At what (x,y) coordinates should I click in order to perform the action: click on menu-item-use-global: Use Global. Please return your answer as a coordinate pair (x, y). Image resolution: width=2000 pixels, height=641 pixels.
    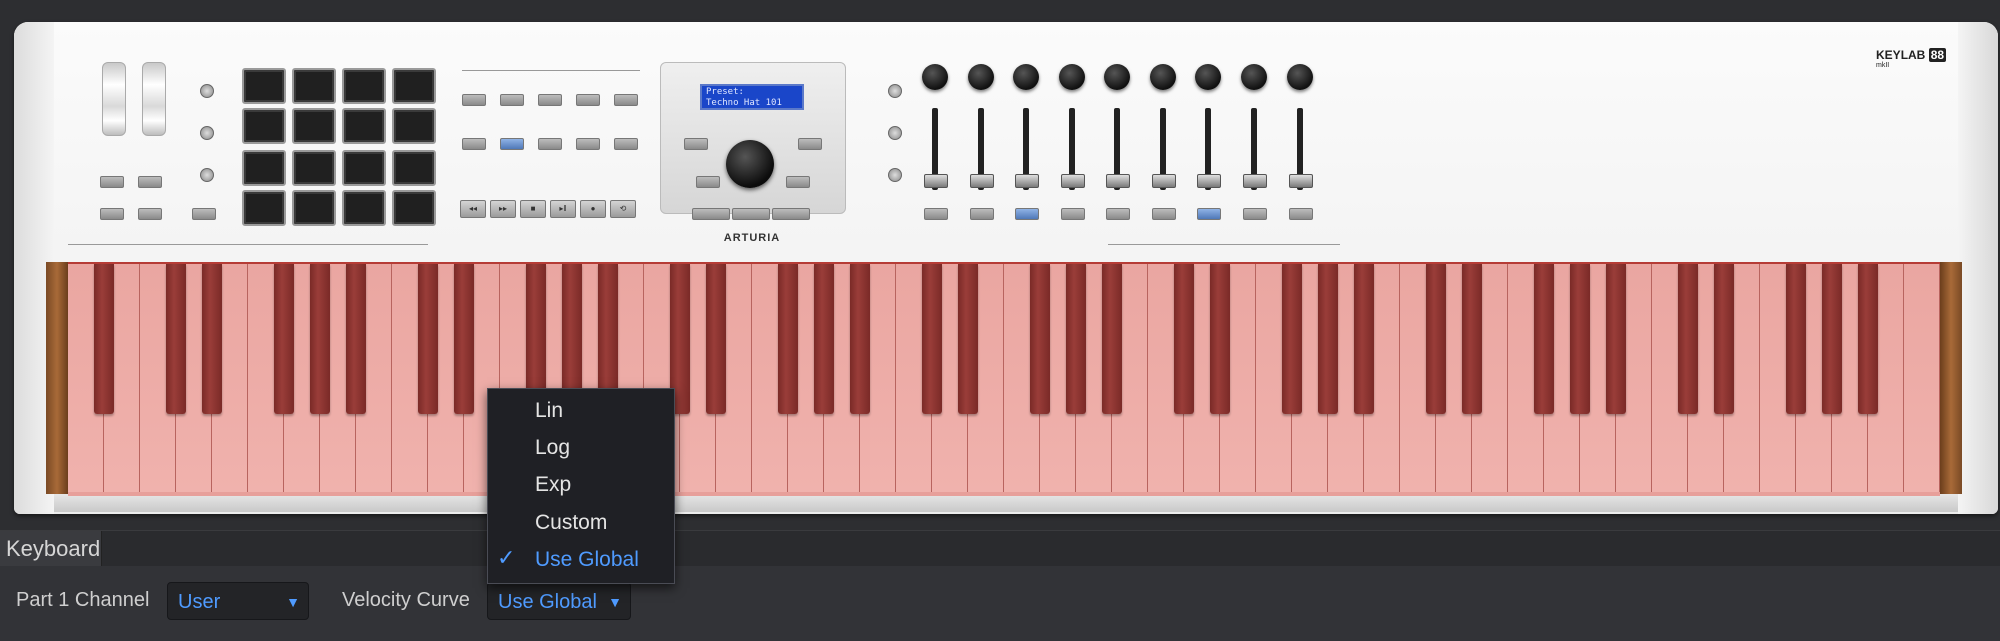
    Looking at the image, I should click on (587, 560).